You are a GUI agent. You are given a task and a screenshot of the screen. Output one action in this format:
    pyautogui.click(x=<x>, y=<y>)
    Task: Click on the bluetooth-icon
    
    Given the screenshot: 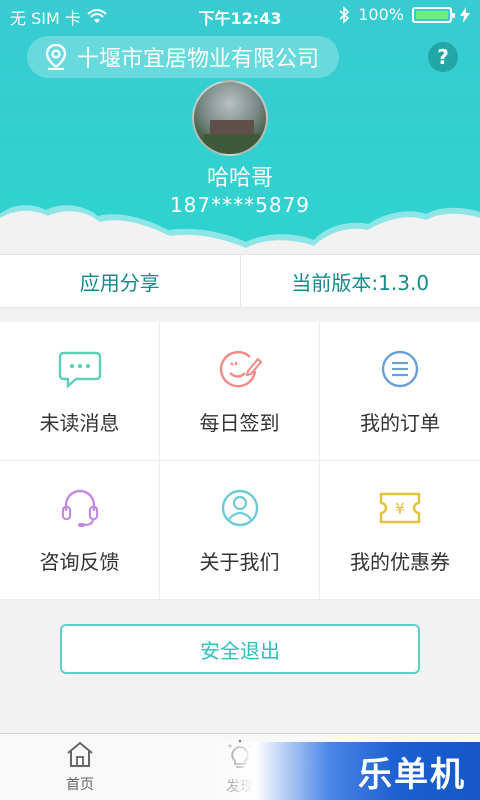 What is the action you would take?
    pyautogui.click(x=344, y=14)
    